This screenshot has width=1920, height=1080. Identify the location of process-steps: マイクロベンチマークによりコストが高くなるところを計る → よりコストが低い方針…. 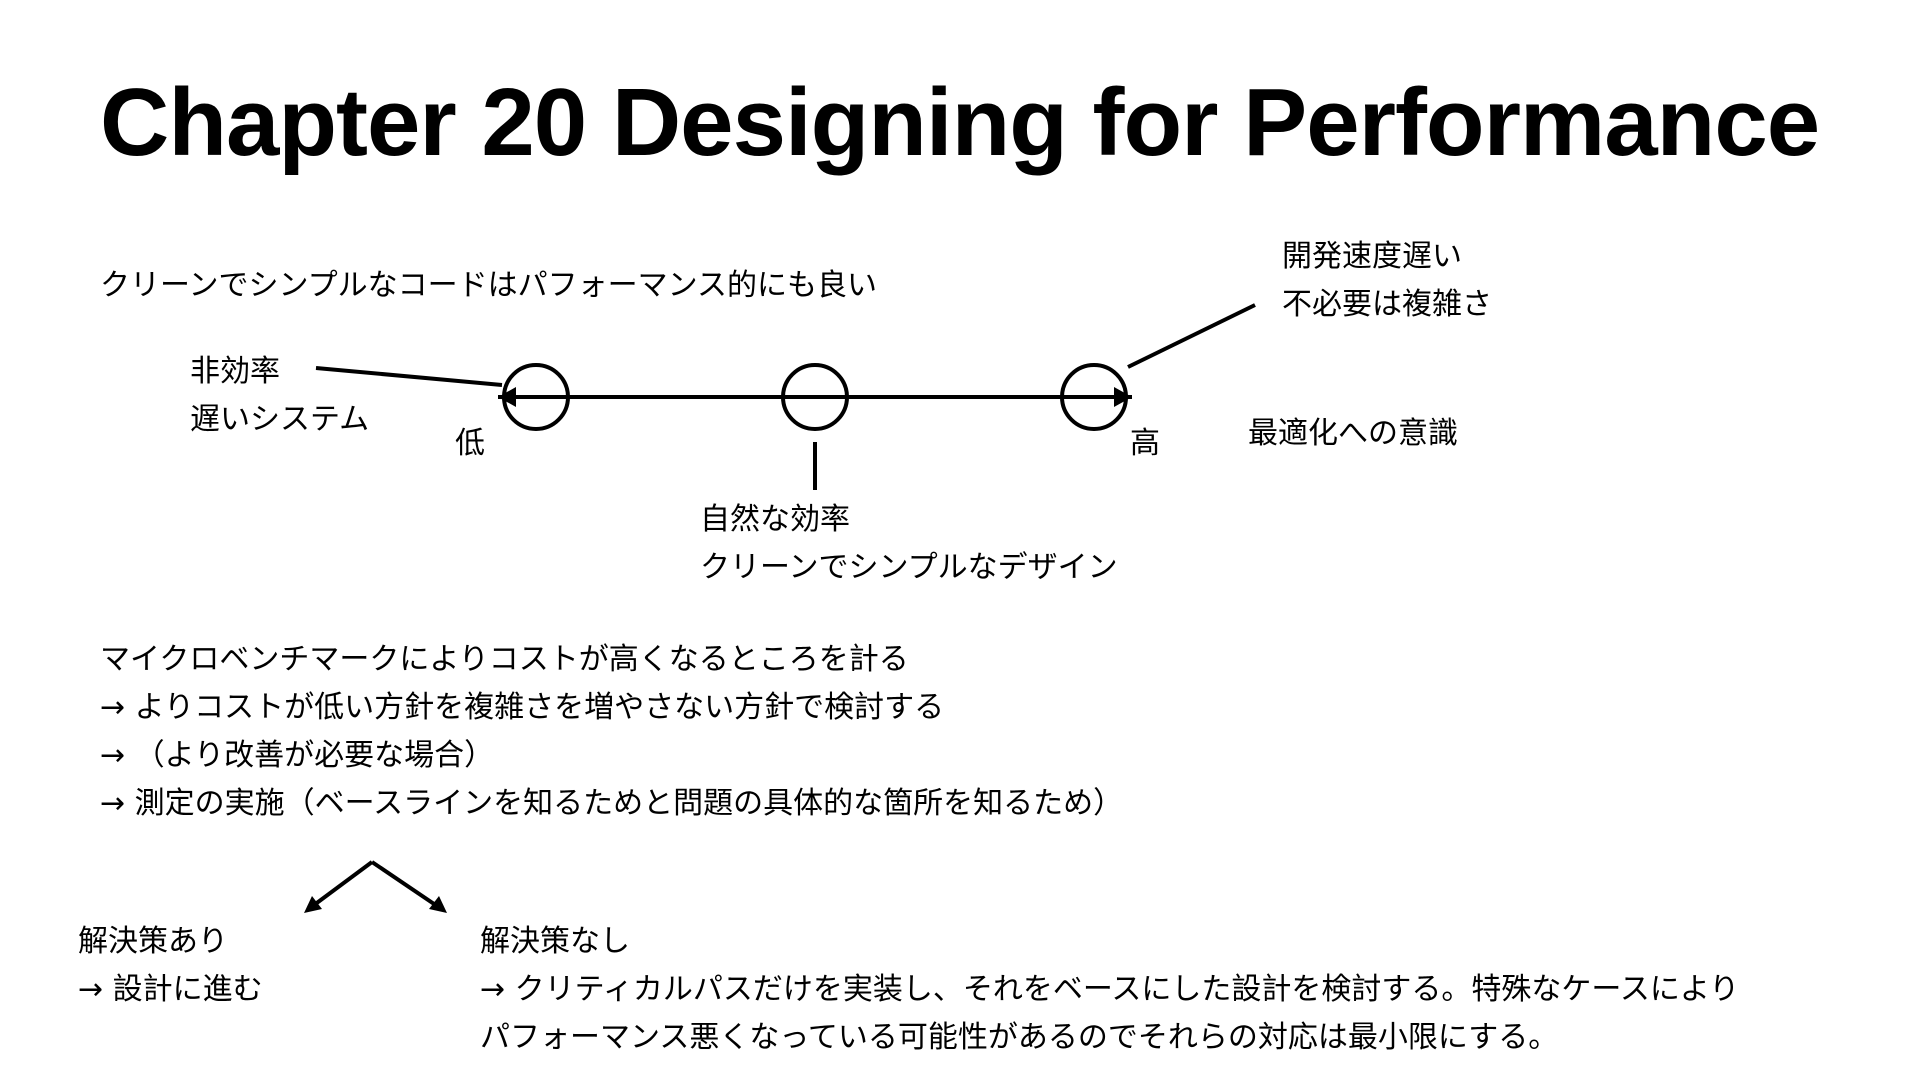
(611, 732).